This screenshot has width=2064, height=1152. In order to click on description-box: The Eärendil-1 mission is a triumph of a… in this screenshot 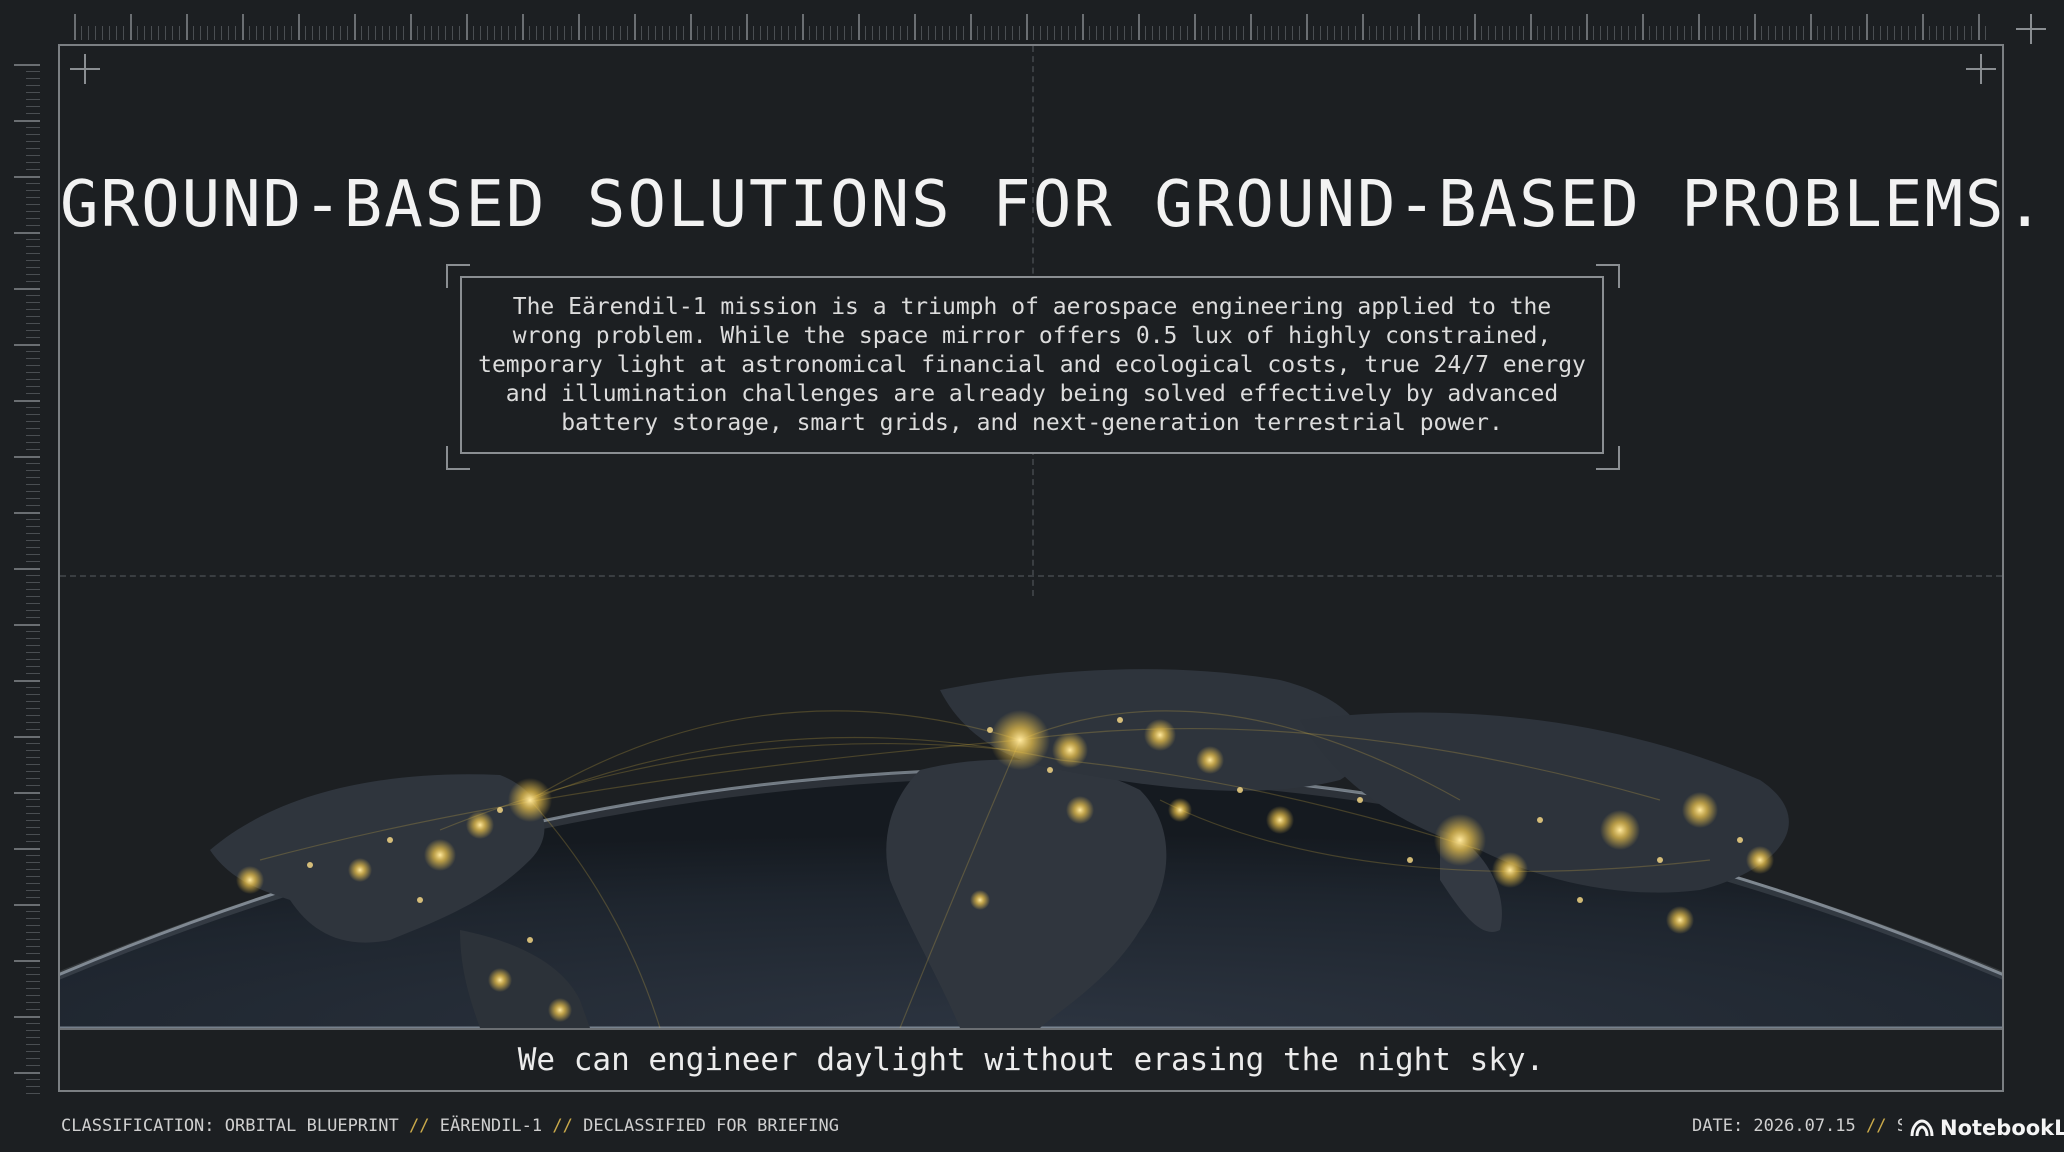, I will do `click(1032, 365)`.